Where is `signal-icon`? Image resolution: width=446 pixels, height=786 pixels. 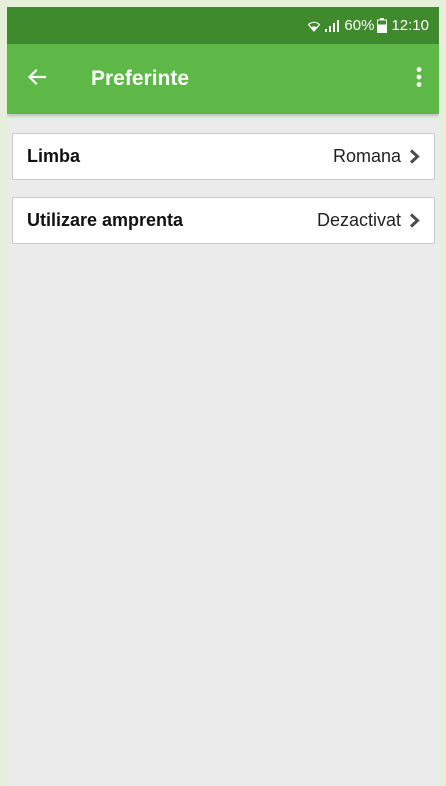 signal-icon is located at coordinates (332, 25).